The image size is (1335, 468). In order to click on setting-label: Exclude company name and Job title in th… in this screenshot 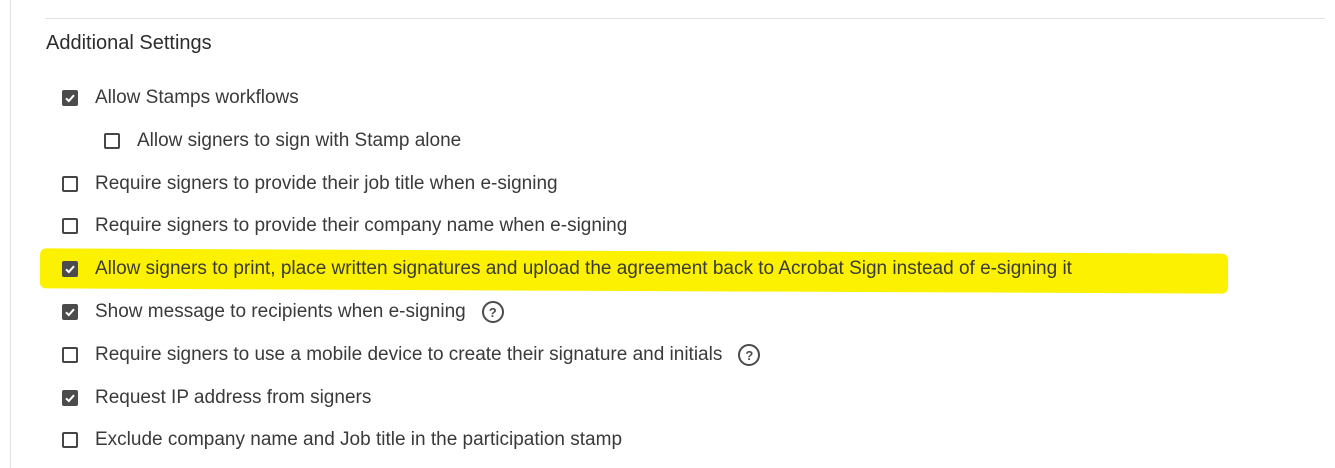, I will do `click(359, 439)`.